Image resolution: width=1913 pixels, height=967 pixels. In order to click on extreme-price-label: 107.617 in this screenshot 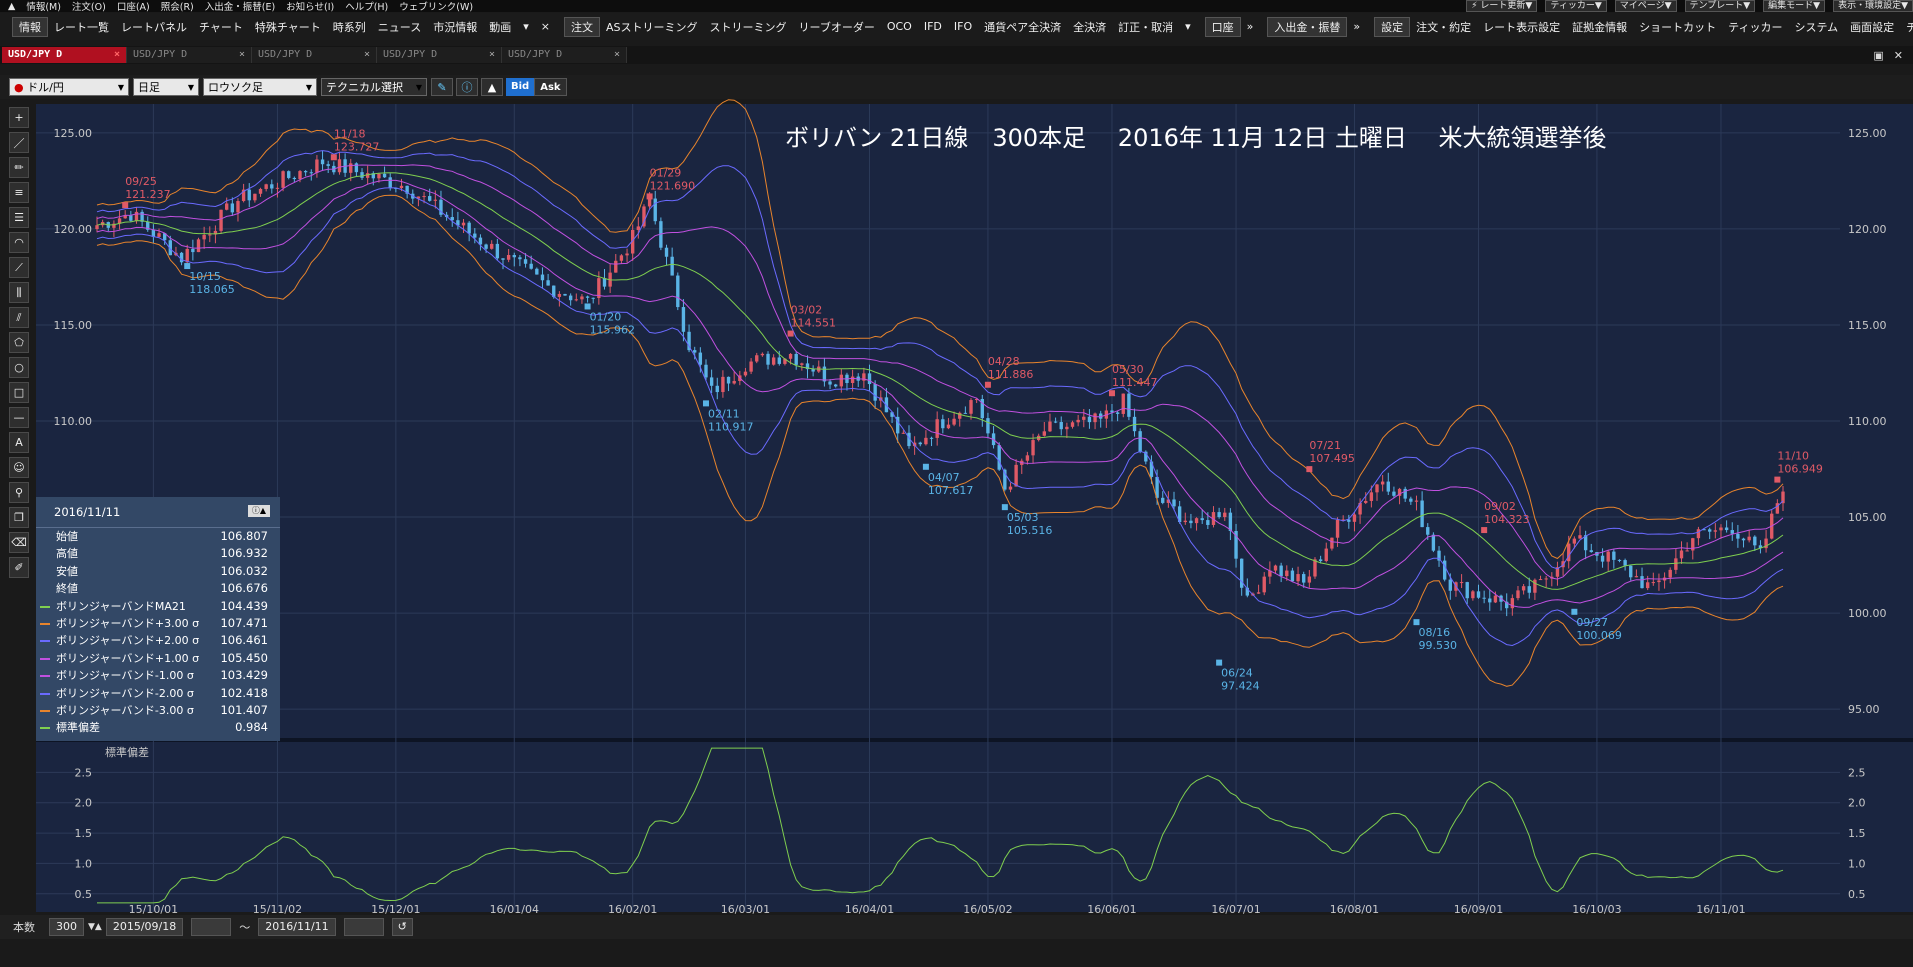, I will do `click(951, 490)`.